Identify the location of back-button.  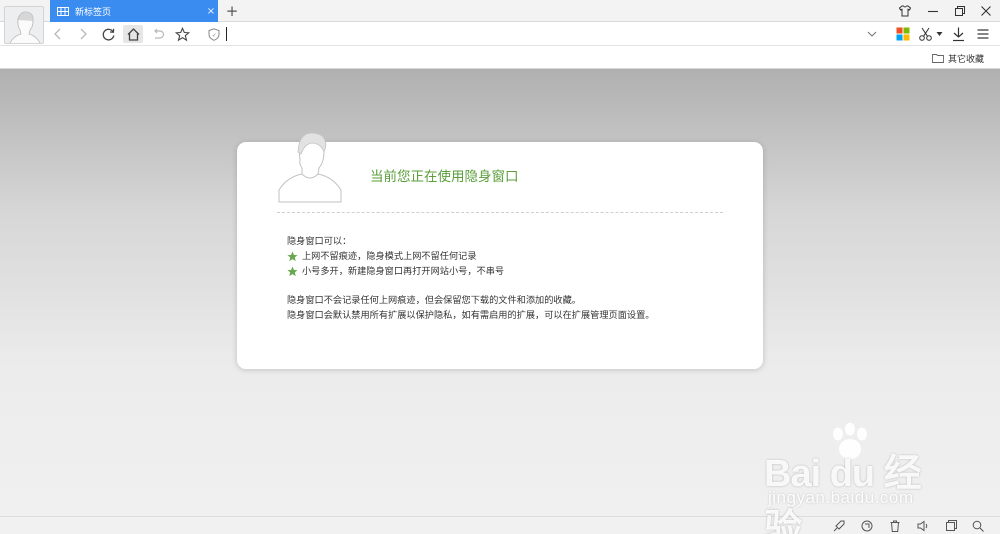
(58, 34).